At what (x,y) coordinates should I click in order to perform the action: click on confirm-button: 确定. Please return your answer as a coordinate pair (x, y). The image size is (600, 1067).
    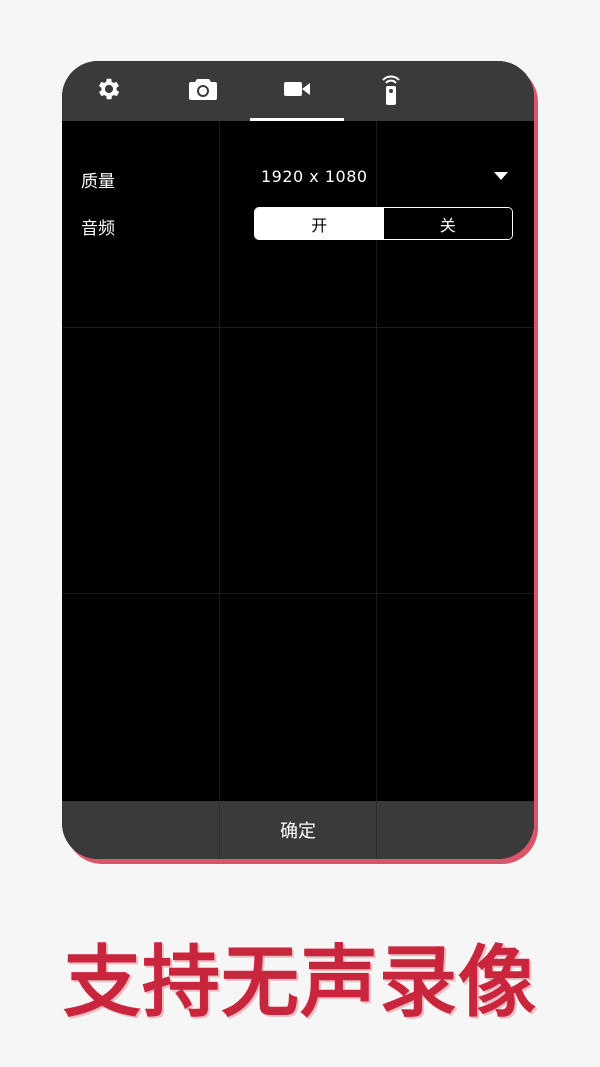
    Looking at the image, I should click on (298, 830).